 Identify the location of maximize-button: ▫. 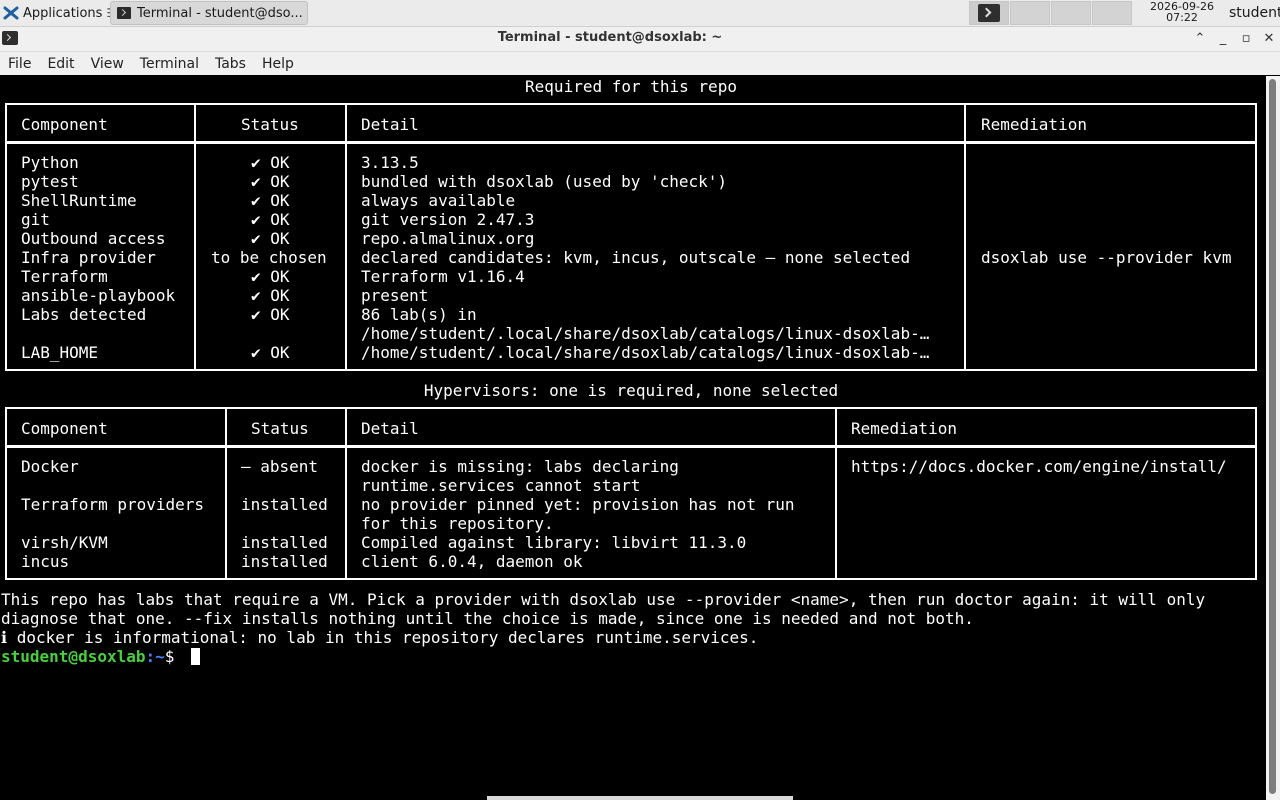
(1246, 39).